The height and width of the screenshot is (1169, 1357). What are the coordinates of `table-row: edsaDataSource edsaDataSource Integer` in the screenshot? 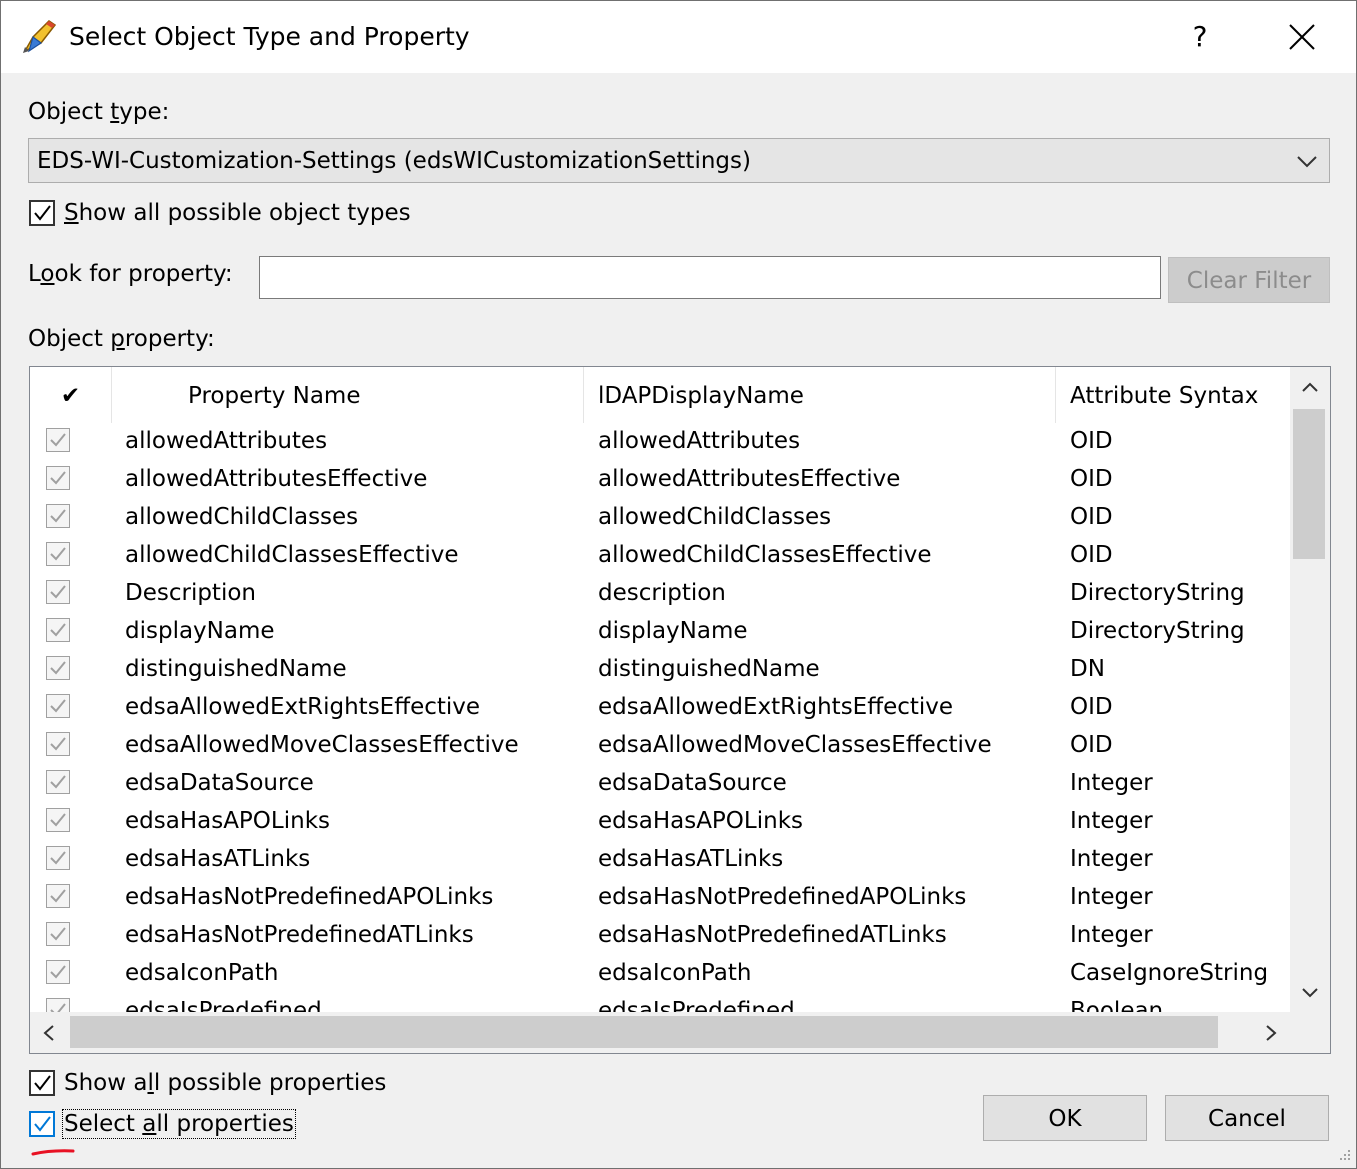 It's located at (660, 785).